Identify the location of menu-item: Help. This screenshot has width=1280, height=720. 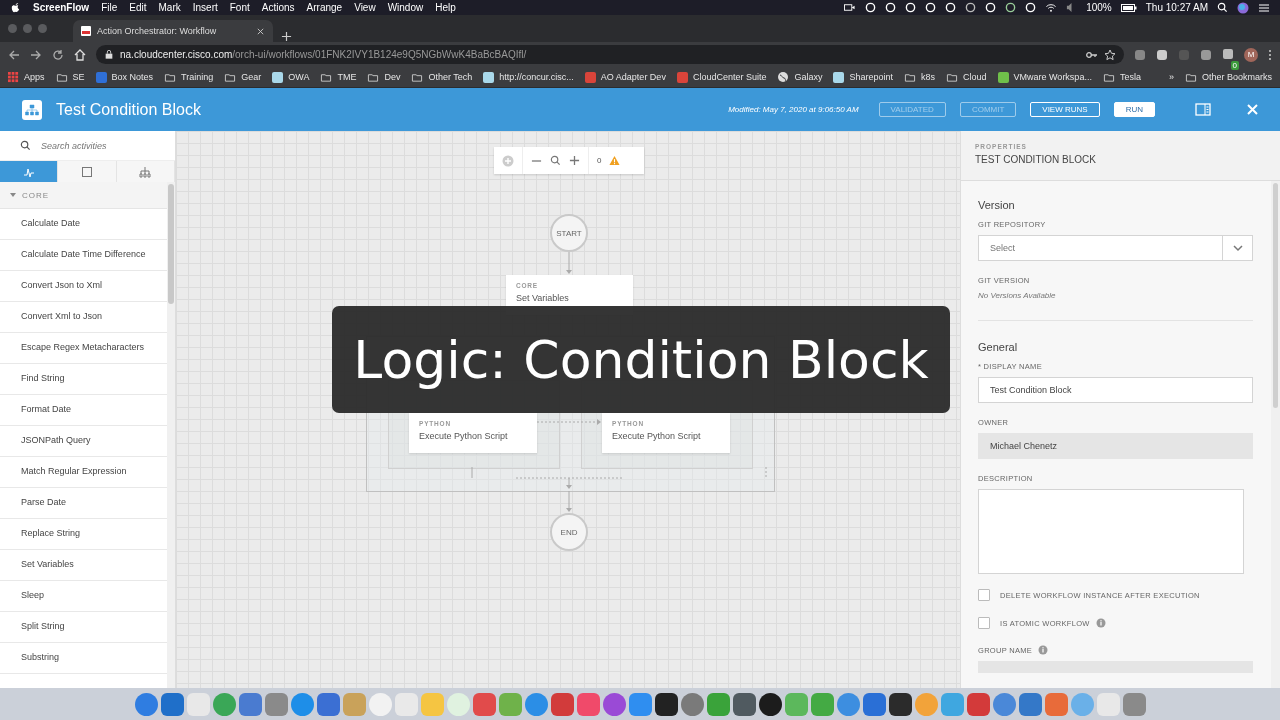
(445, 7).